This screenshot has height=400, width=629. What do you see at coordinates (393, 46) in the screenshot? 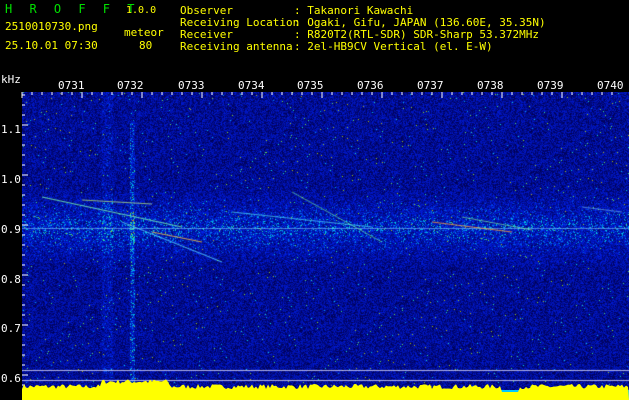
I see `info-value-antenna: : 2el-HB9CV Vertical (el. E-W)` at bounding box center [393, 46].